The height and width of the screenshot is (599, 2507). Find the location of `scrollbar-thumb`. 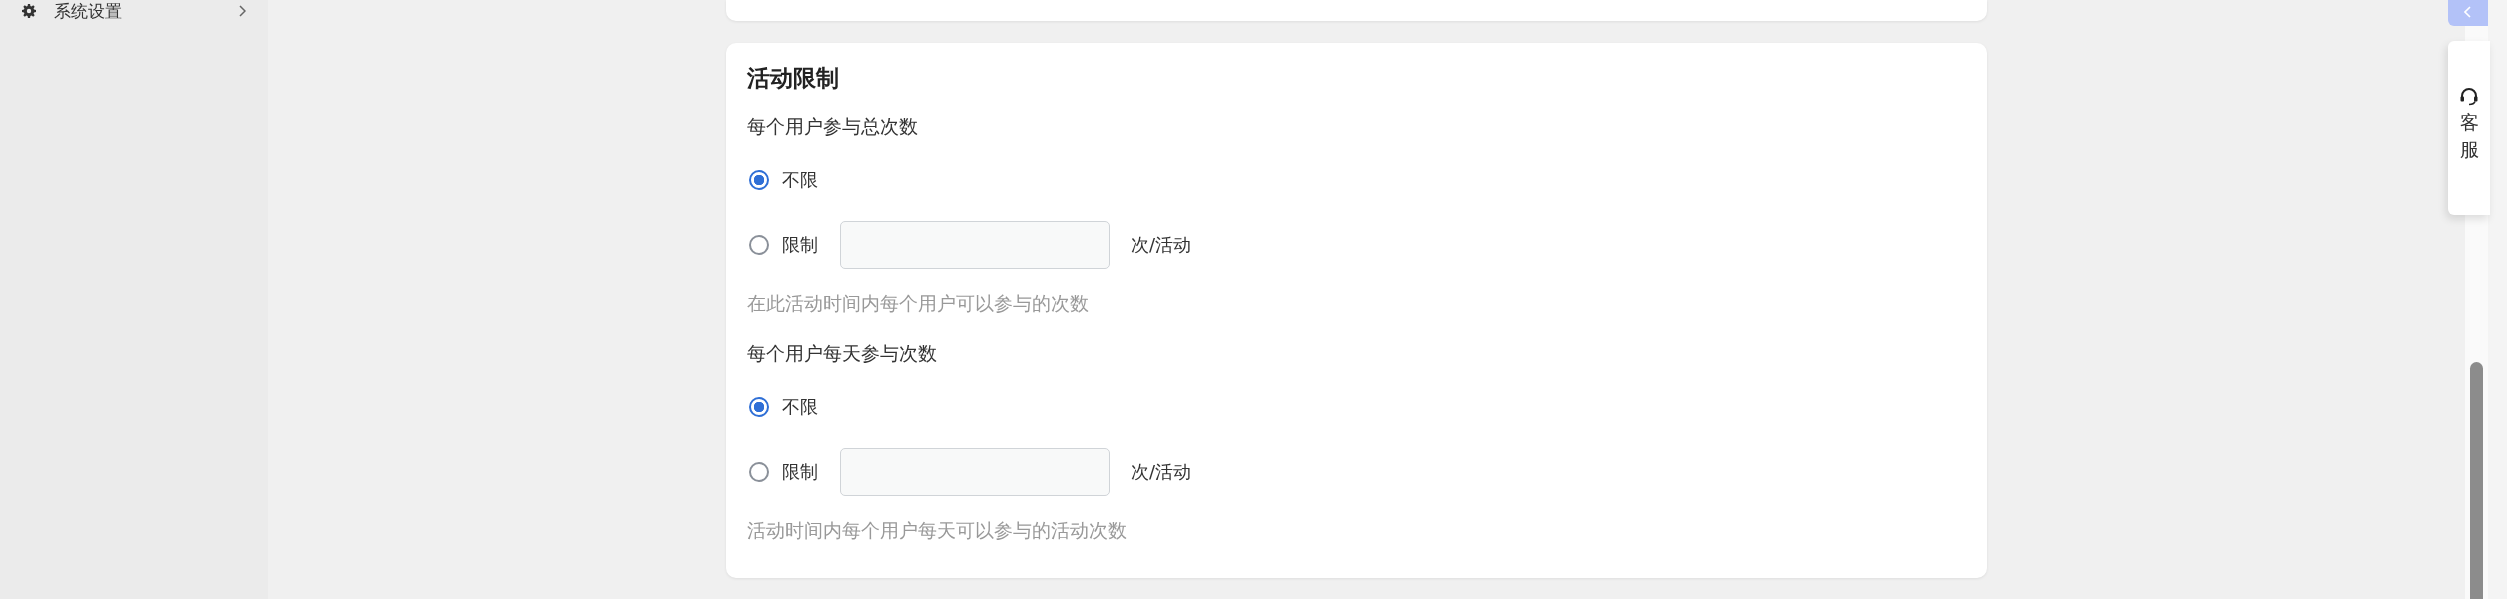

scrollbar-thumb is located at coordinates (2476, 480).